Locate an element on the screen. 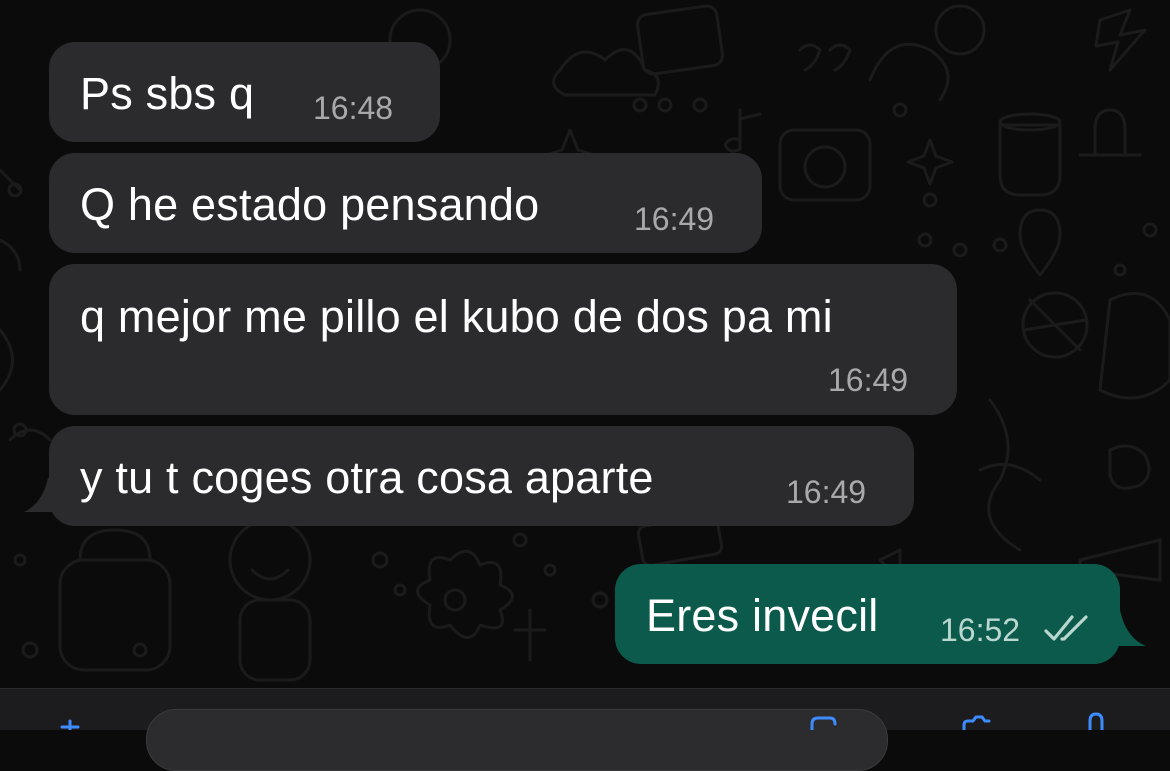 The height and width of the screenshot is (771, 1170). message-text: q mejor me pillo el kubo de dos pa mi is located at coordinates (456, 316).